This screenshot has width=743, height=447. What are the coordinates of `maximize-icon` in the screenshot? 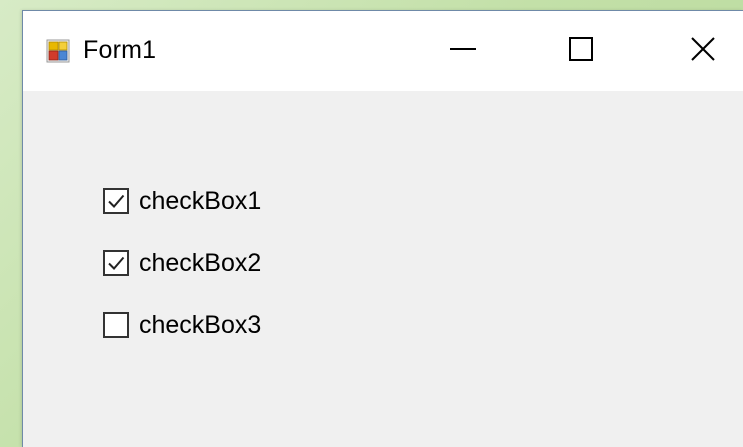 It's located at (581, 51).